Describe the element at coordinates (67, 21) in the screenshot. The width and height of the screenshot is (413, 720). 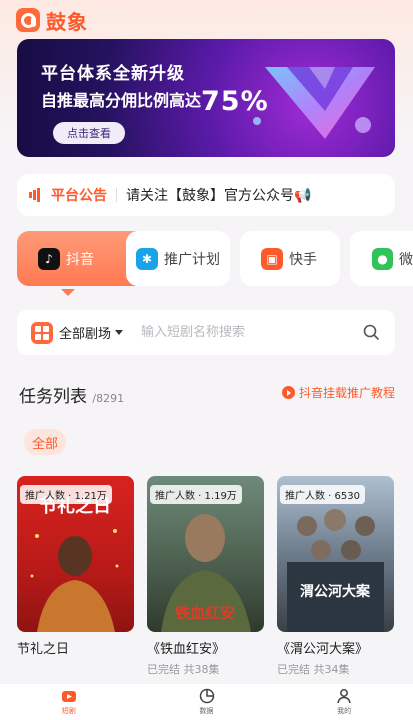
I see `app-name: 鼓象` at that location.